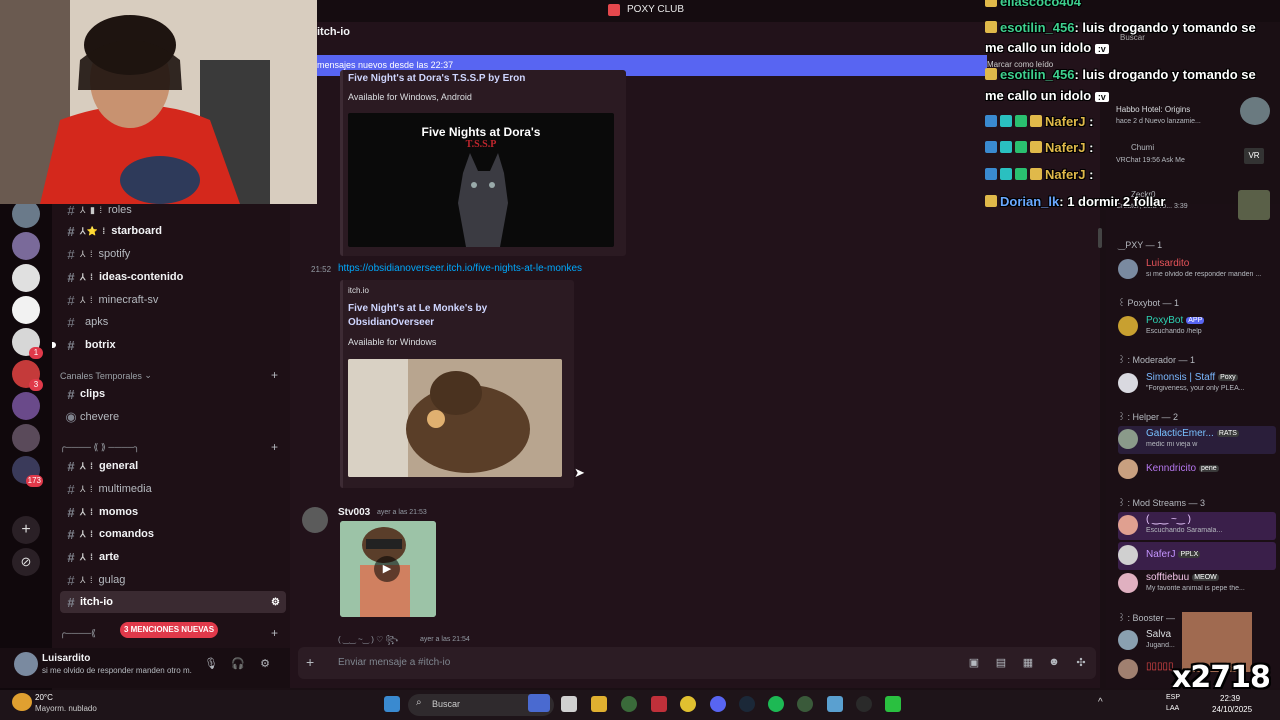 The height and width of the screenshot is (720, 1280). Describe the element at coordinates (1020, 64) in the screenshot. I see `mark-read: Marcar como leído` at that location.